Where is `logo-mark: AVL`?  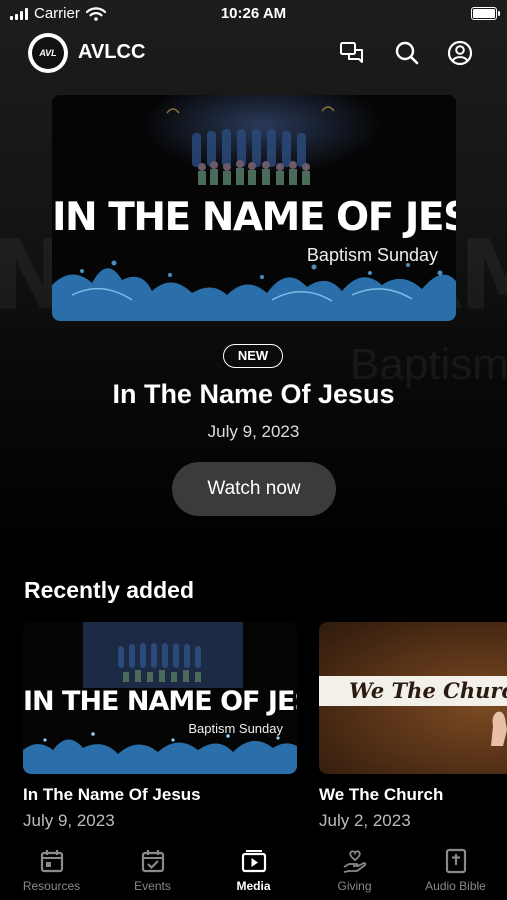 logo-mark: AVL is located at coordinates (48, 53).